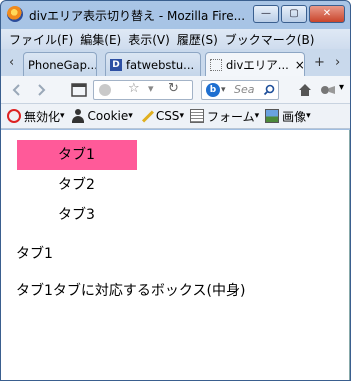  What do you see at coordinates (299, 65) in the screenshot?
I see `close-tab-icon: ×` at bounding box center [299, 65].